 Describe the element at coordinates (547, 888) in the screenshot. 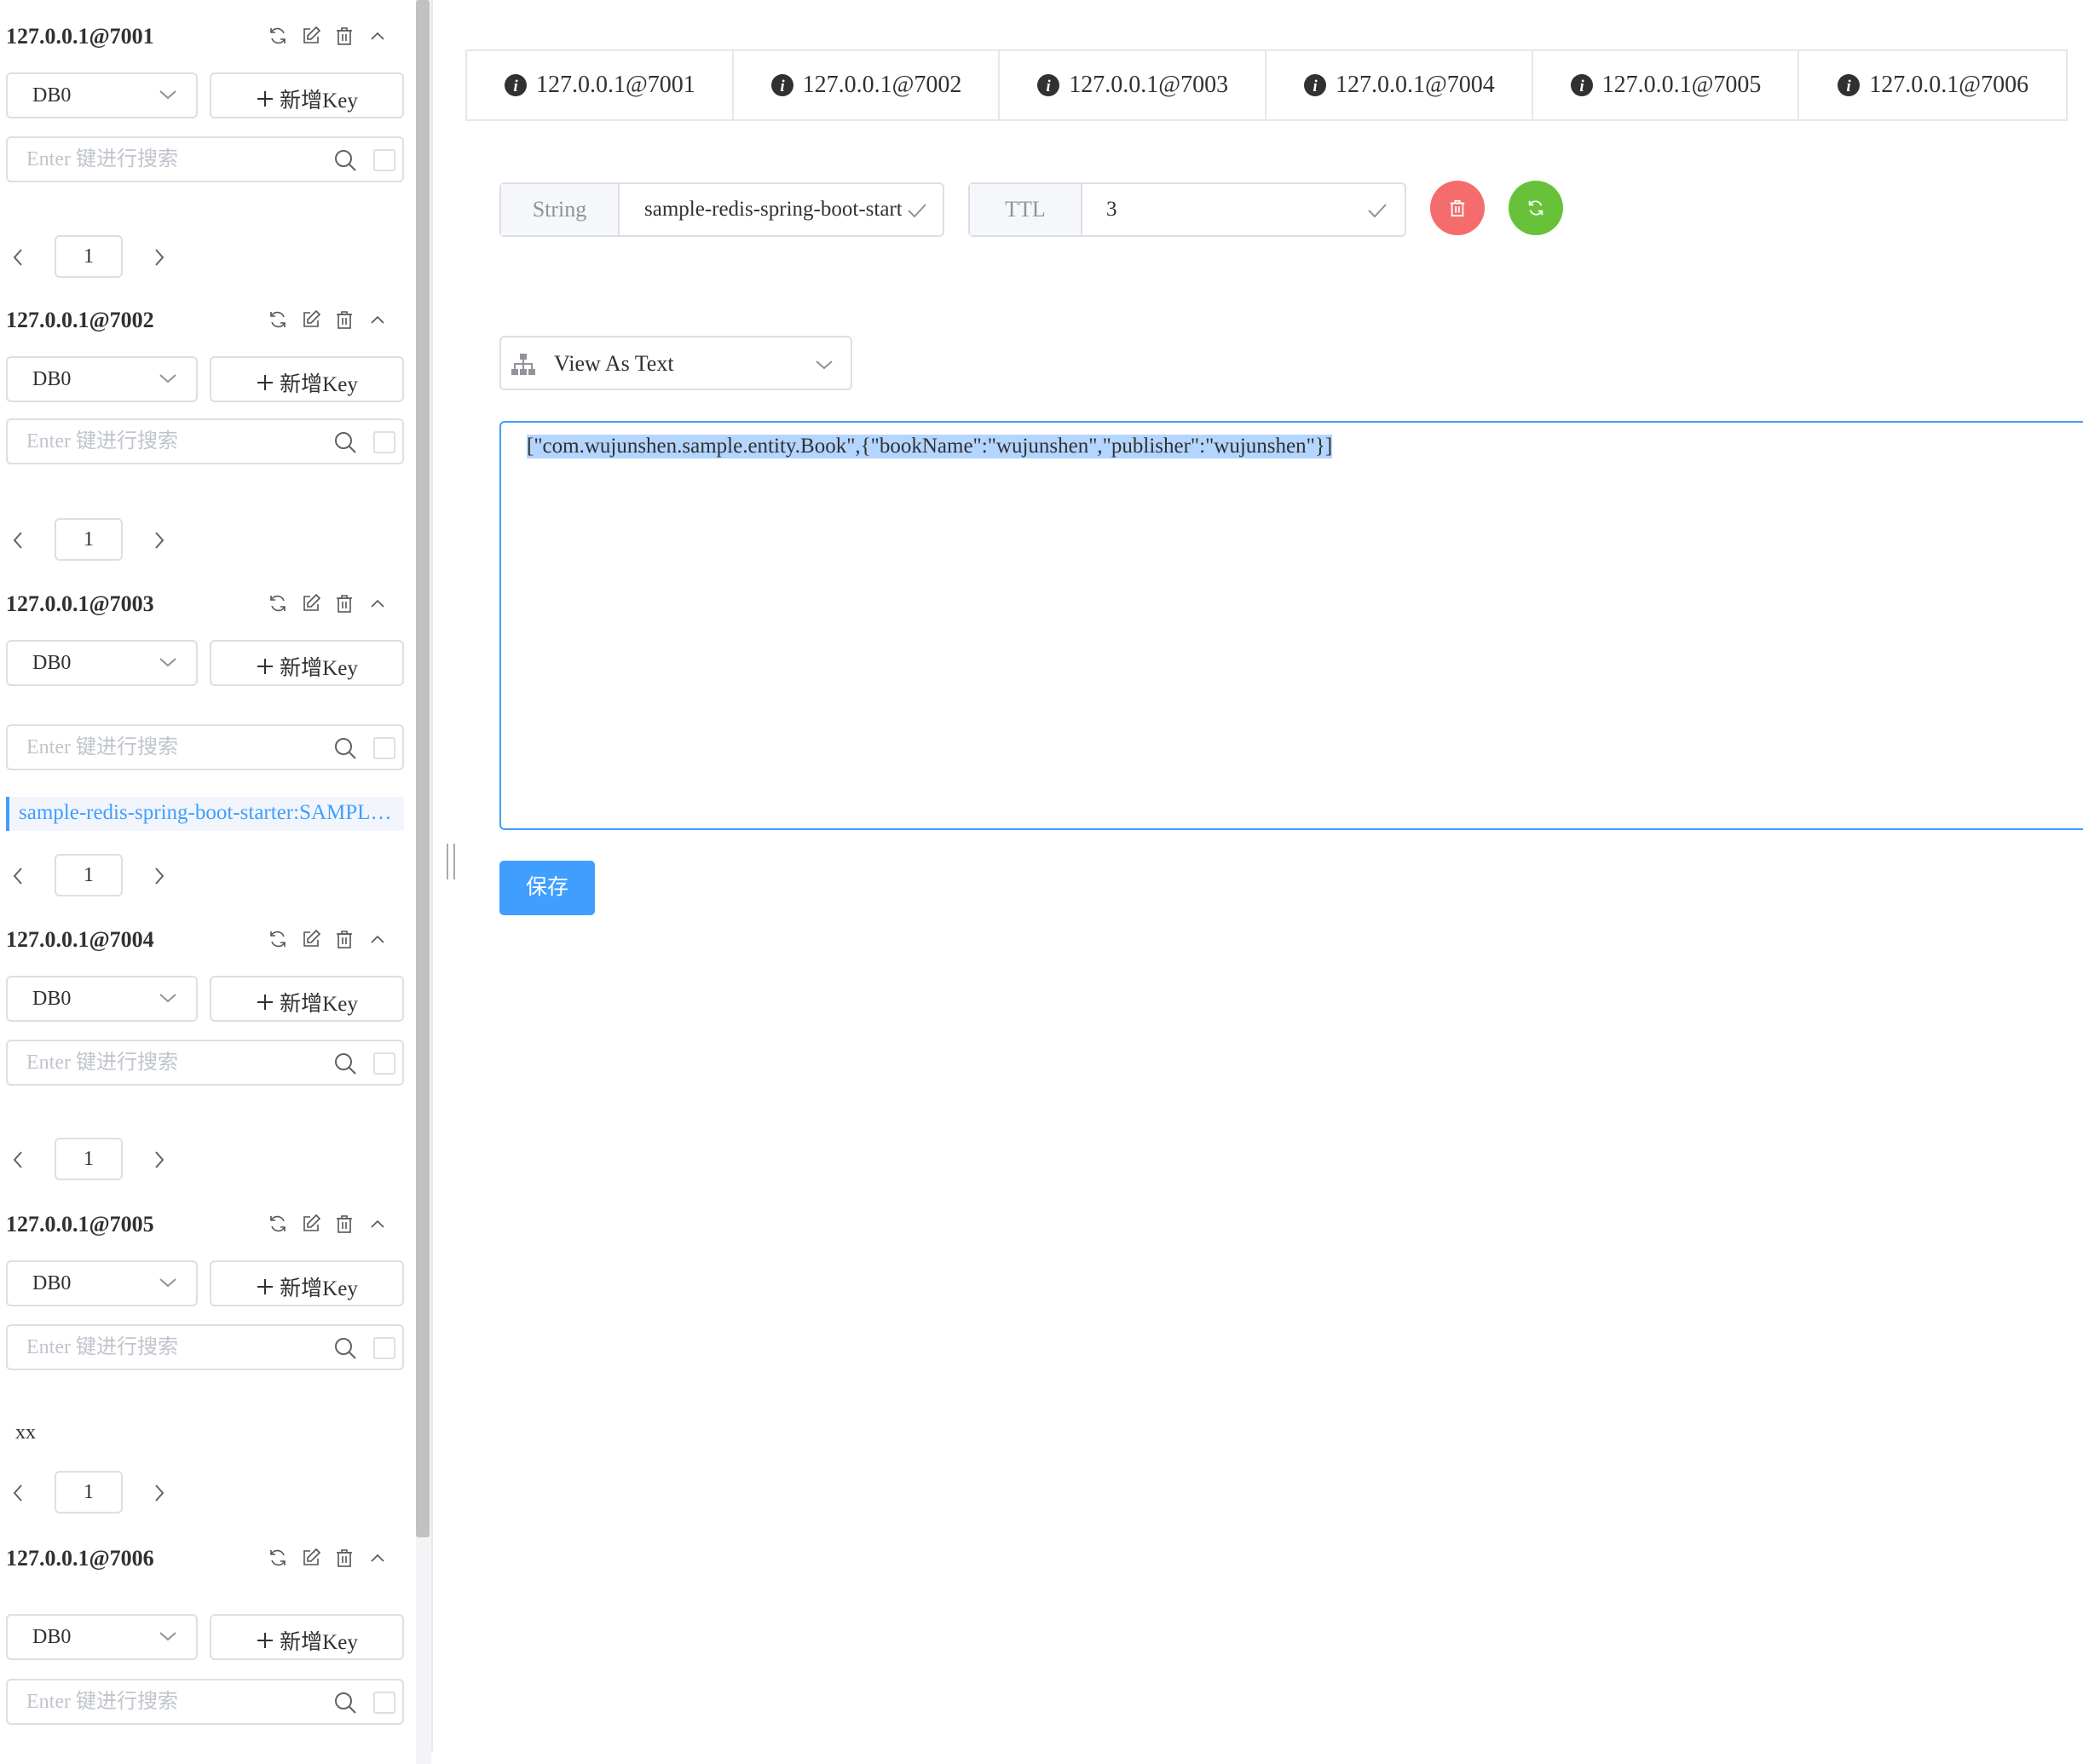

I see `save-button: 保存` at that location.